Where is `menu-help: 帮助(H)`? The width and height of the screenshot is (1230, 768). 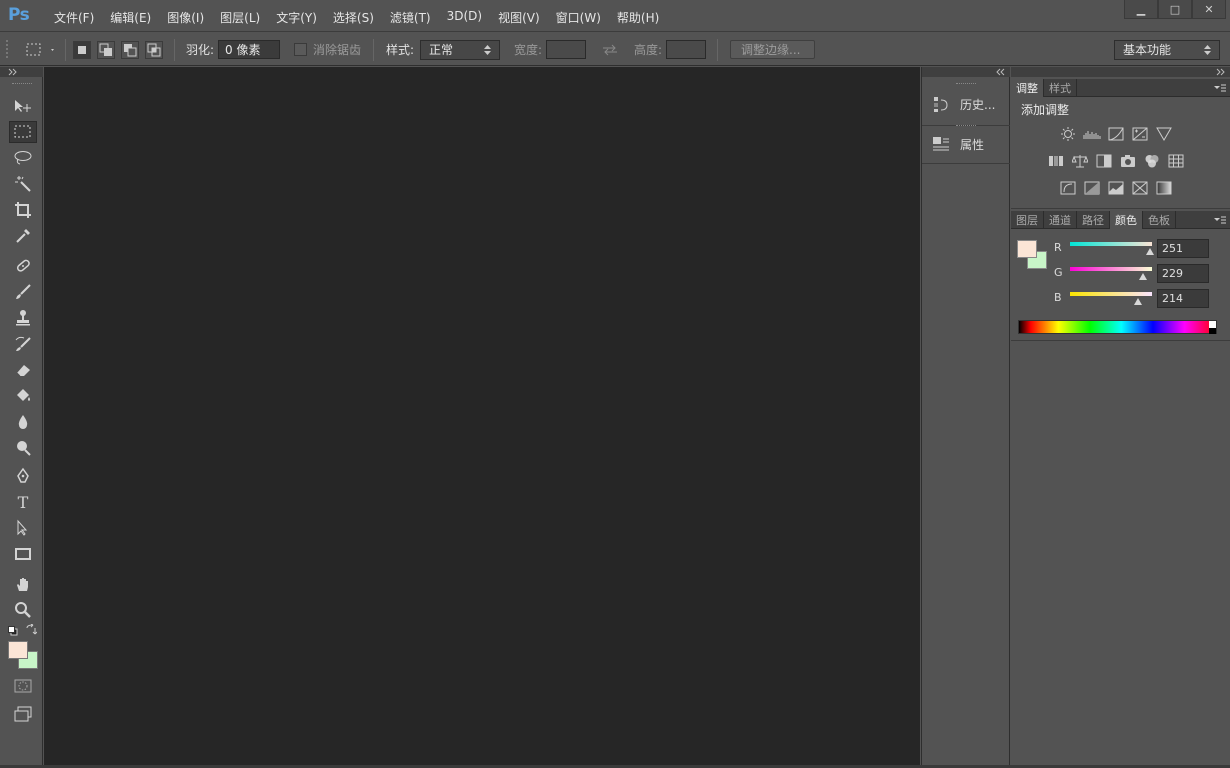 menu-help: 帮助(H) is located at coordinates (638, 17).